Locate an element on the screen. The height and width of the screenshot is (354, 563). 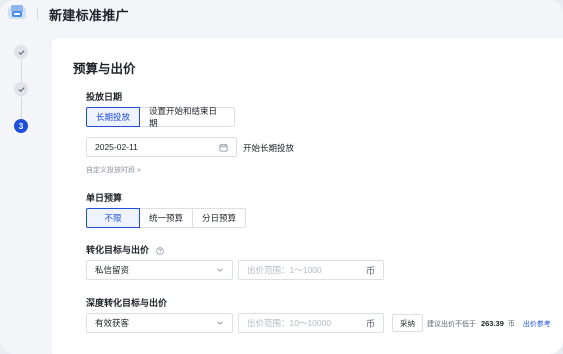
page-title: 新建标准推广 is located at coordinates (89, 15).